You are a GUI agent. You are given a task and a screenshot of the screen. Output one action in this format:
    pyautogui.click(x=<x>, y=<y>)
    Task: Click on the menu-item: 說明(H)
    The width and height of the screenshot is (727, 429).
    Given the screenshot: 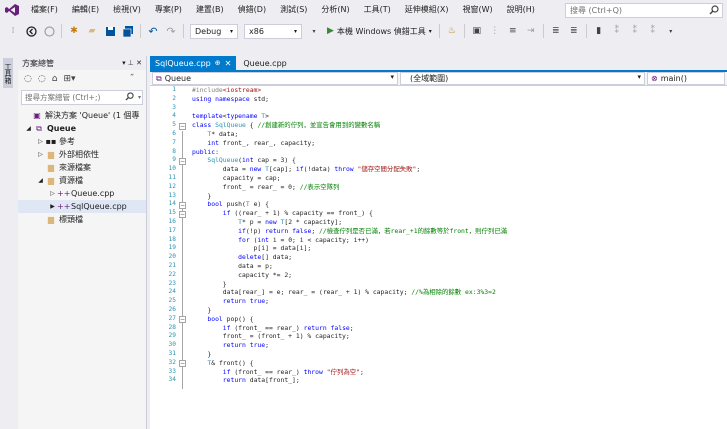 What is the action you would take?
    pyautogui.click(x=521, y=10)
    